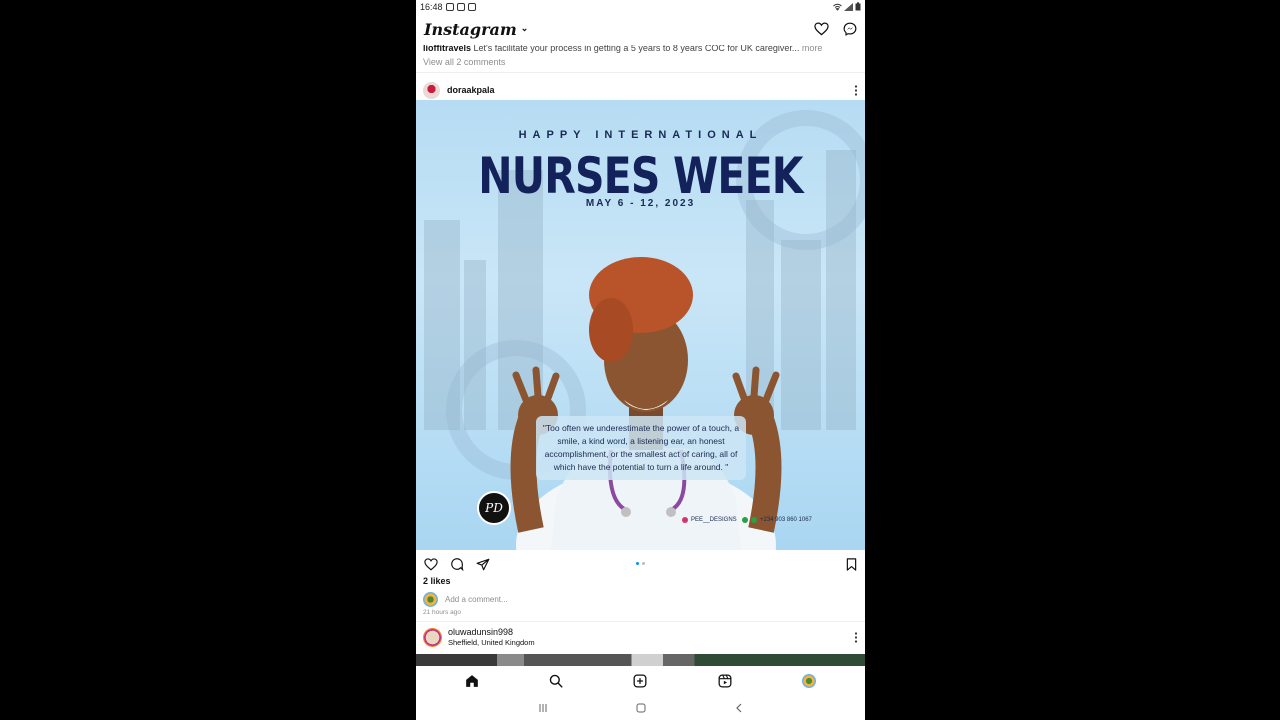 The width and height of the screenshot is (1280, 720). What do you see at coordinates (494, 508) in the screenshot?
I see `designer-logo-badge: PD` at bounding box center [494, 508].